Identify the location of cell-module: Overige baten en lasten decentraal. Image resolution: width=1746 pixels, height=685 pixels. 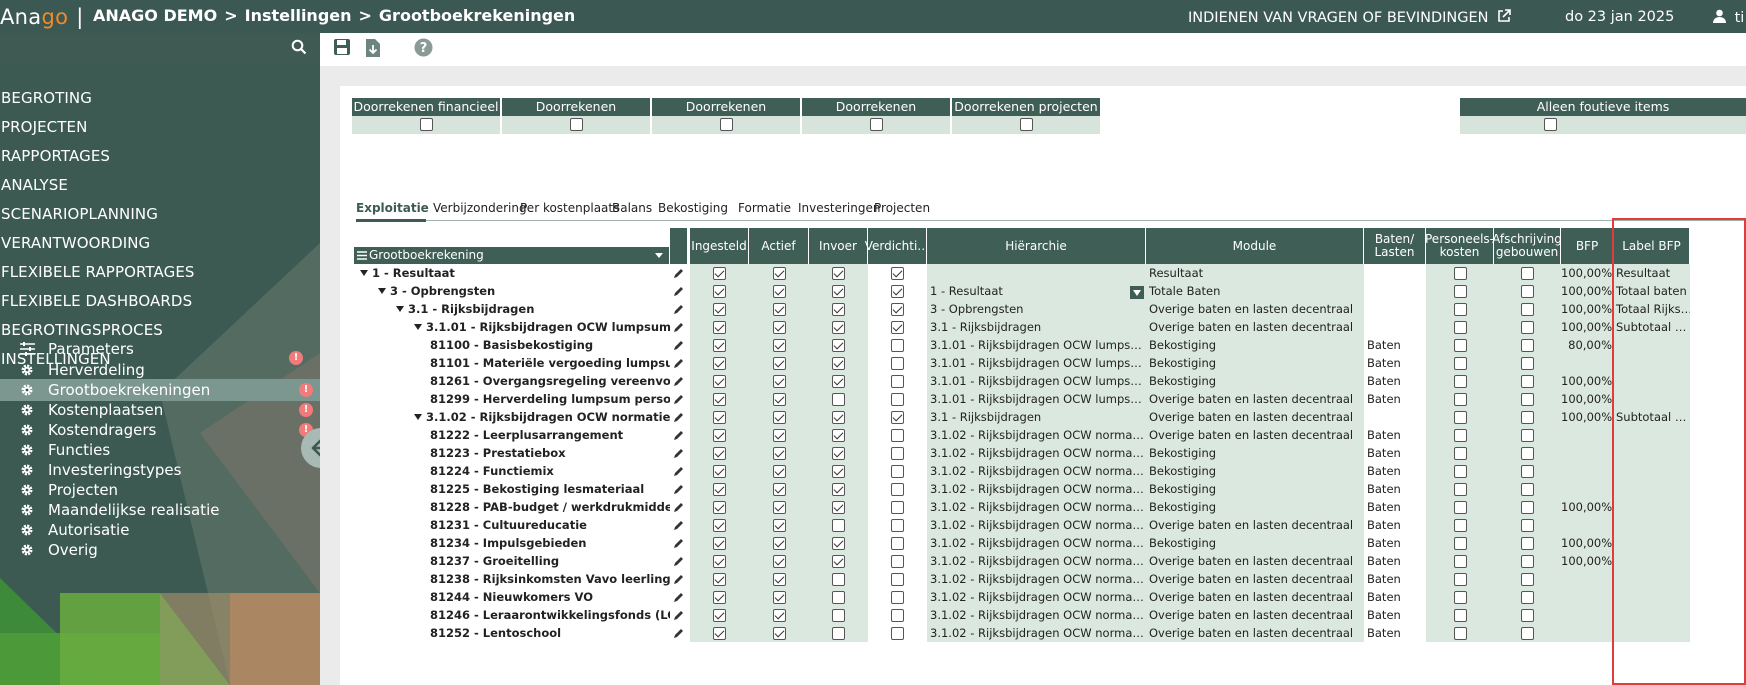
(1255, 615).